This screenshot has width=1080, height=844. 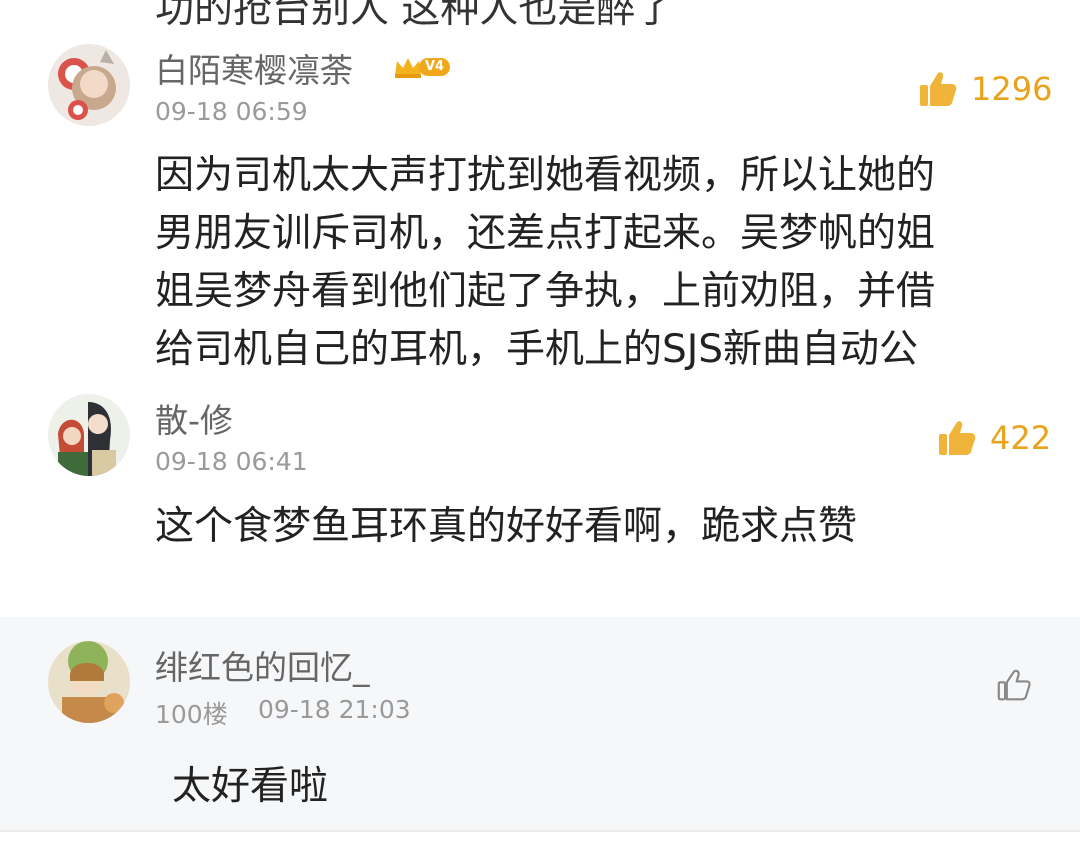 What do you see at coordinates (334, 709) in the screenshot?
I see `comment-timestamp: 09-18 21:03` at bounding box center [334, 709].